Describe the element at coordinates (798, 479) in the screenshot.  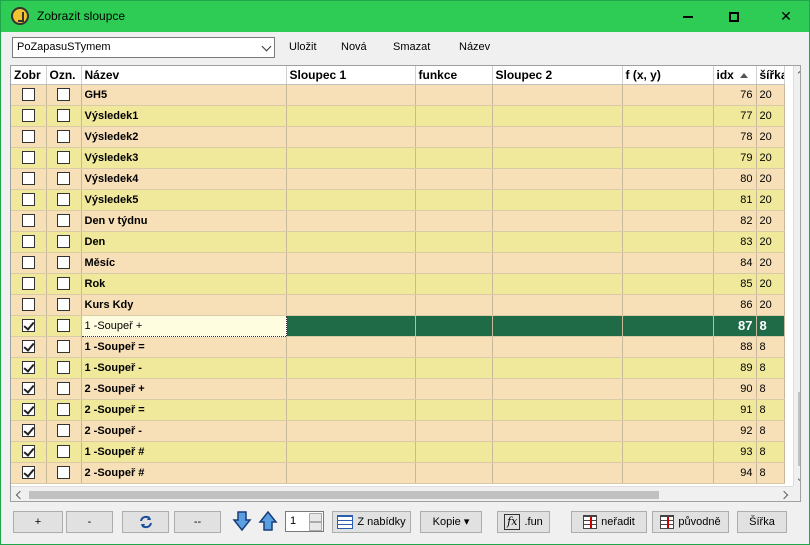
I see `scroll-down-icon` at that location.